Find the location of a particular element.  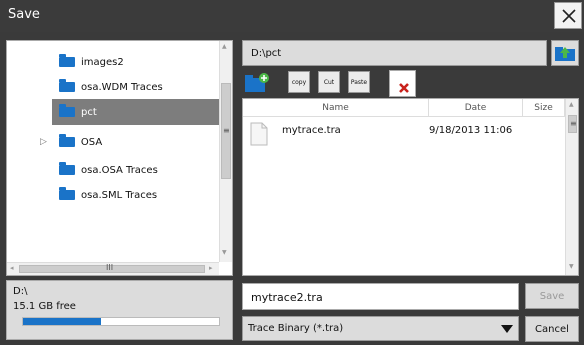

tree-item-osa-sml-traces: osa.SML Traces is located at coordinates (139, 195).